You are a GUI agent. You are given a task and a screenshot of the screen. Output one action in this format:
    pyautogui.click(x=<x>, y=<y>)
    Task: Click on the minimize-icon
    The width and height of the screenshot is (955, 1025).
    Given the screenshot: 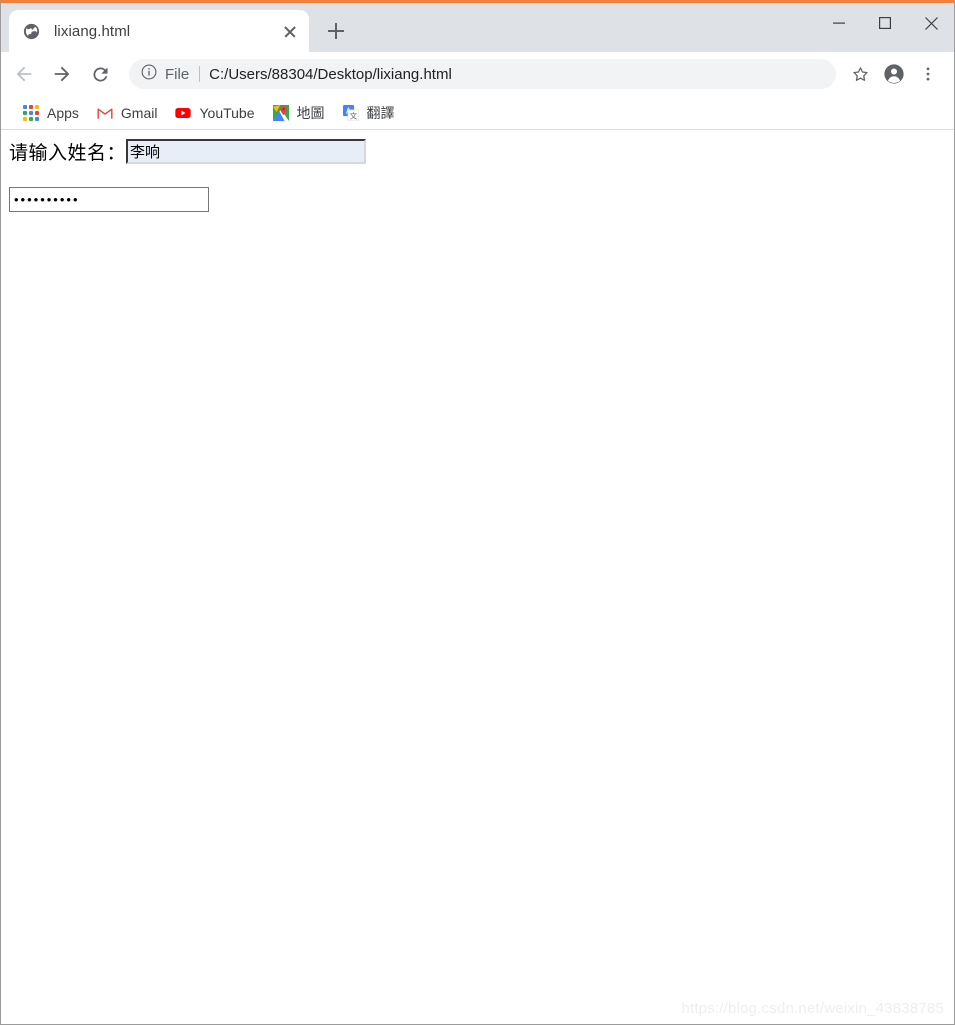 What is the action you would take?
    pyautogui.click(x=839, y=23)
    